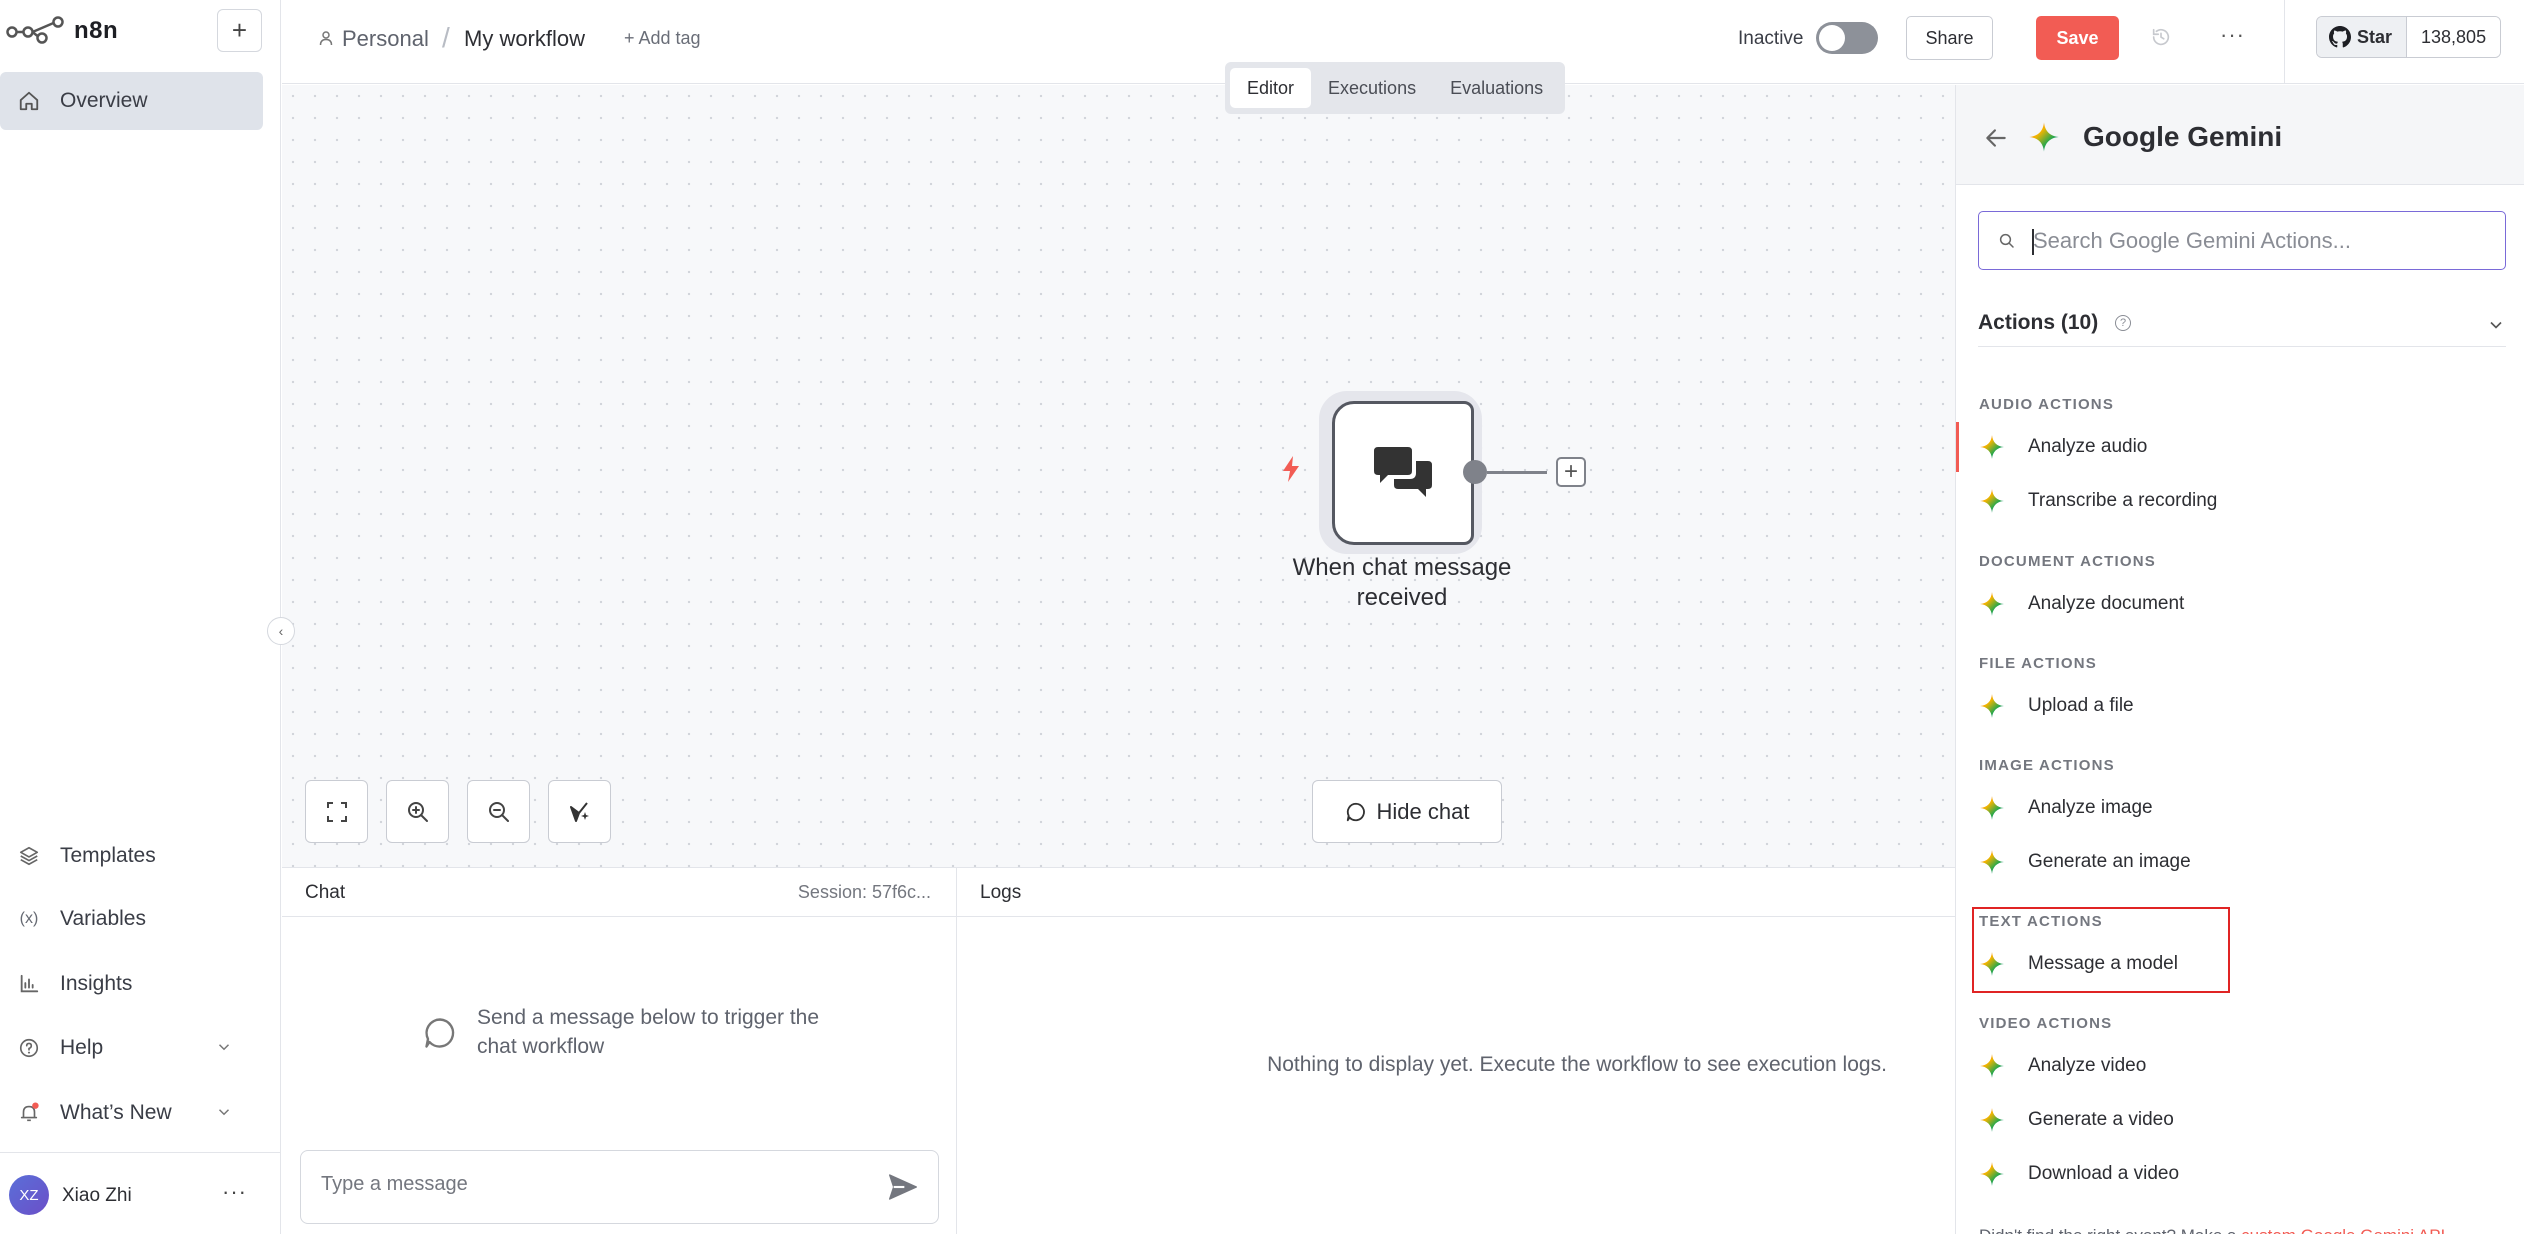 The image size is (2524, 1234). What do you see at coordinates (2240, 1066) in the screenshot?
I see `action-item: Analyze video` at bounding box center [2240, 1066].